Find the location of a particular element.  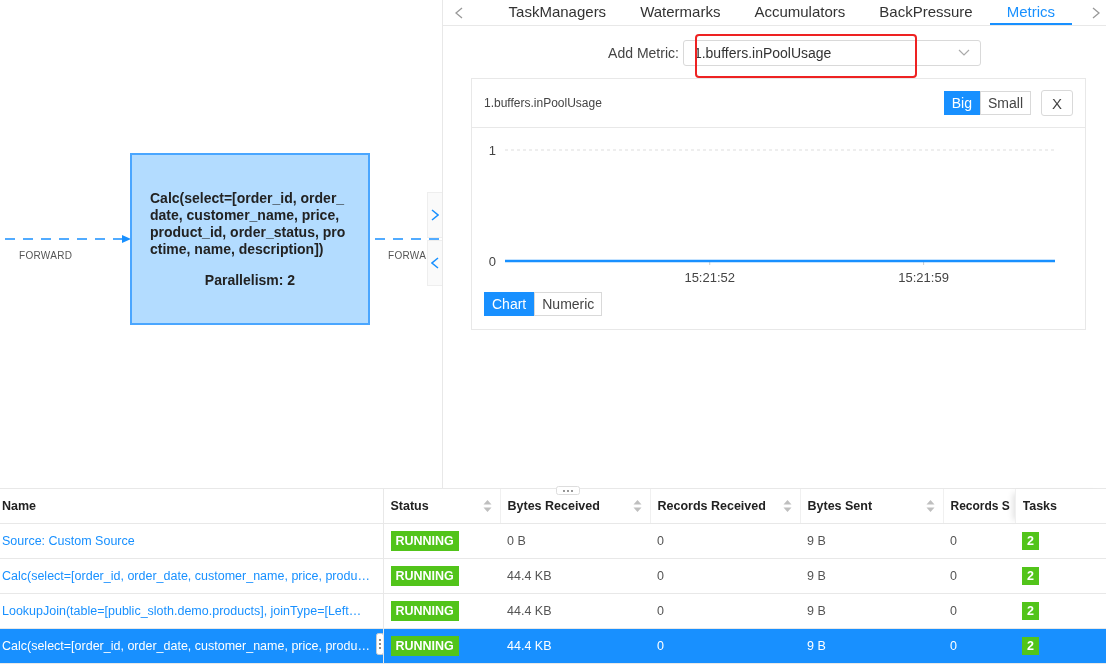

tab: BackPressure is located at coordinates (926, 12).